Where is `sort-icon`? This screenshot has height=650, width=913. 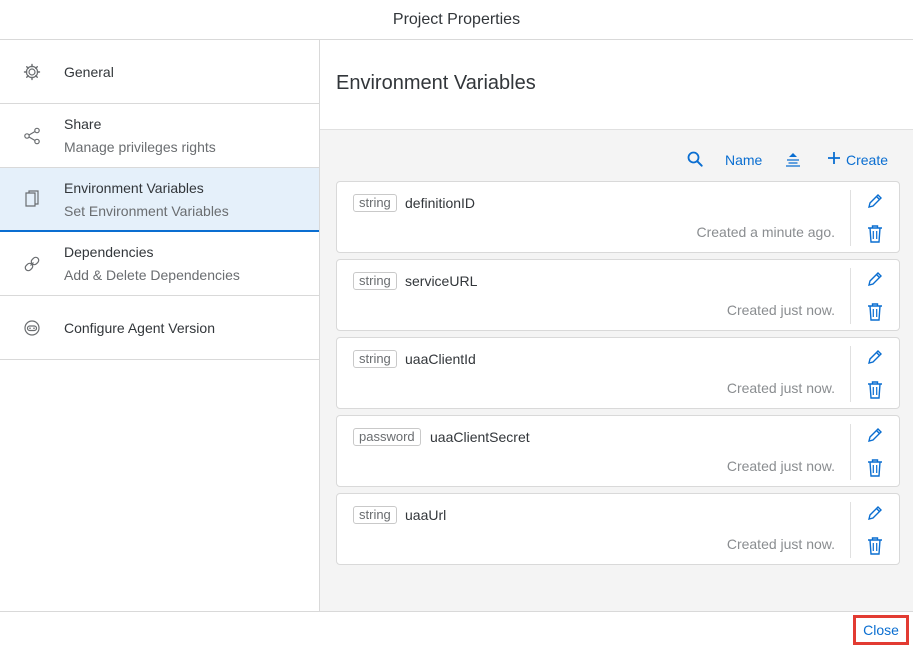 sort-icon is located at coordinates (793, 160).